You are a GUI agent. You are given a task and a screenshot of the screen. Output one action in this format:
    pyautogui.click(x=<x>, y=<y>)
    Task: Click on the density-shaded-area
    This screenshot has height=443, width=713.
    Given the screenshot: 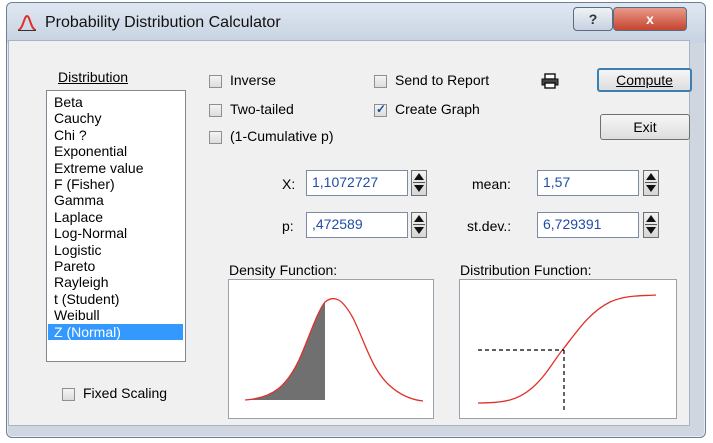 What is the action you would take?
    pyautogui.click(x=285, y=351)
    